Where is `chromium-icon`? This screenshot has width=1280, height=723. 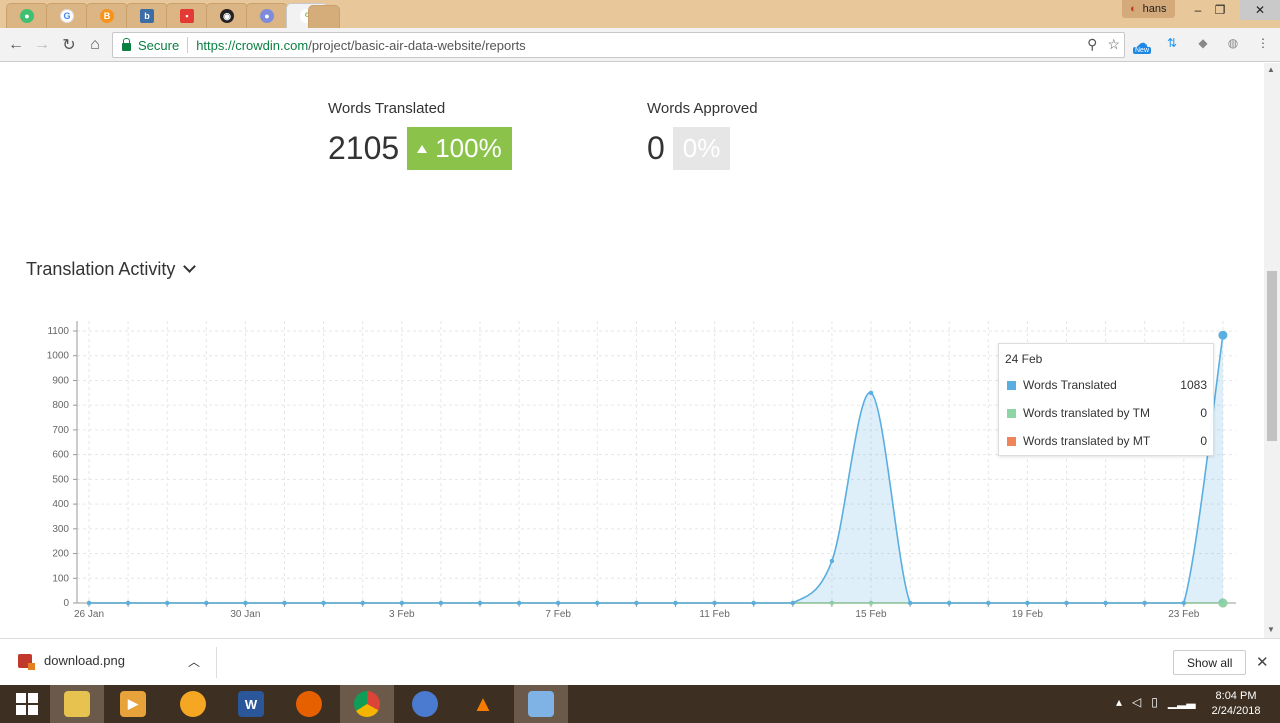
chromium-icon is located at coordinates (425, 704).